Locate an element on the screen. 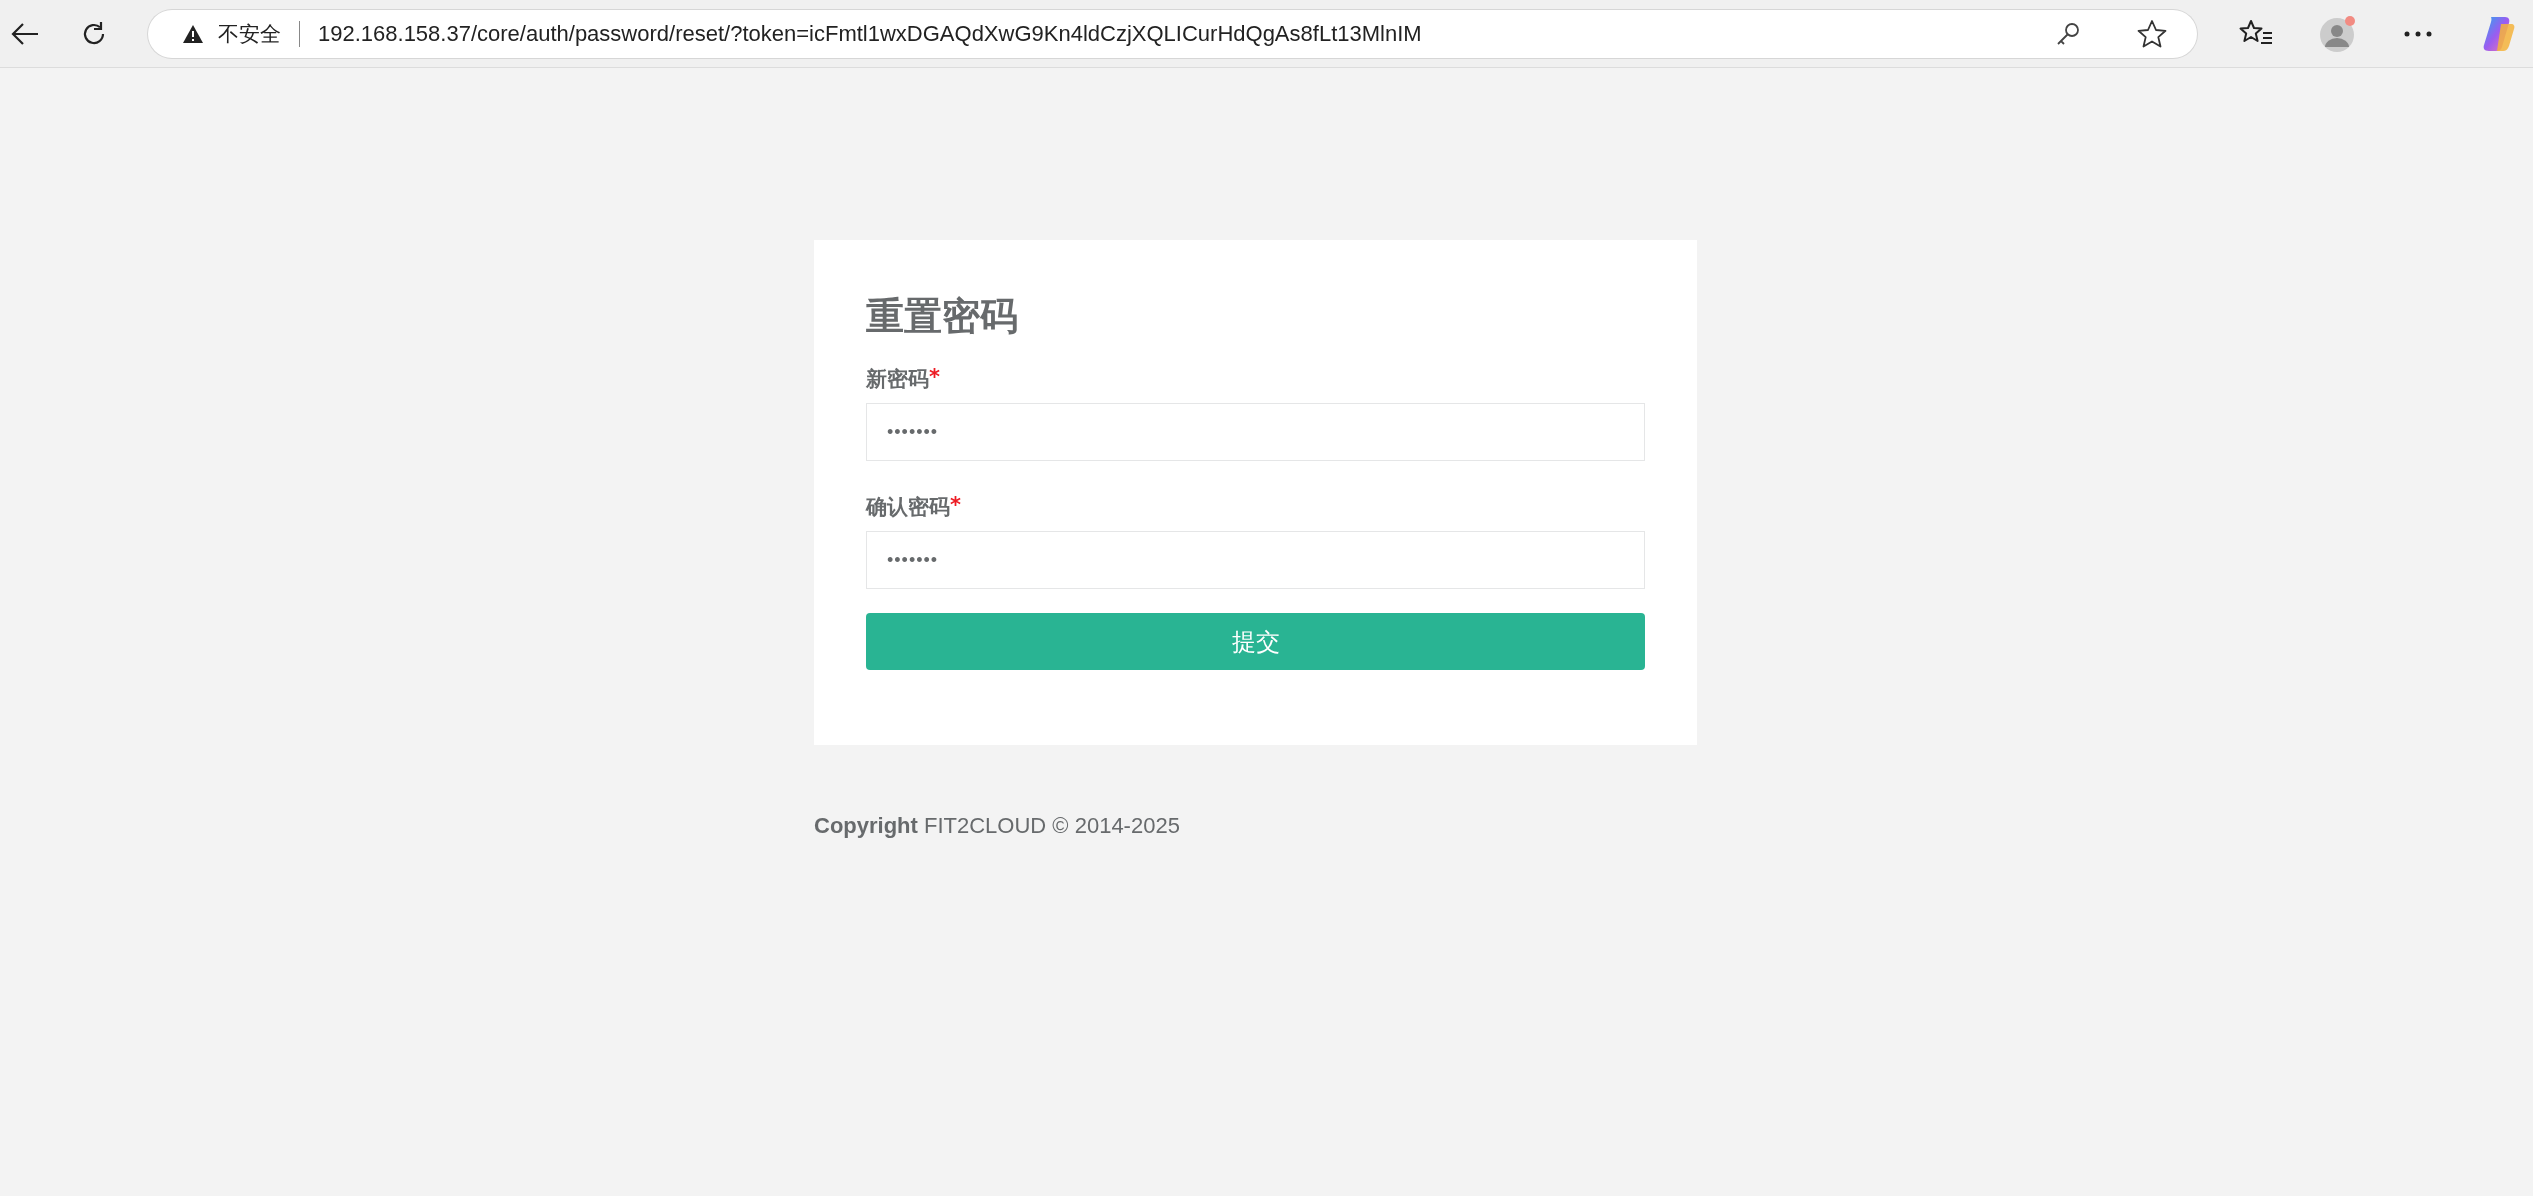 This screenshot has width=2533, height=1196. profile-avatar-icon is located at coordinates (2338, 33).